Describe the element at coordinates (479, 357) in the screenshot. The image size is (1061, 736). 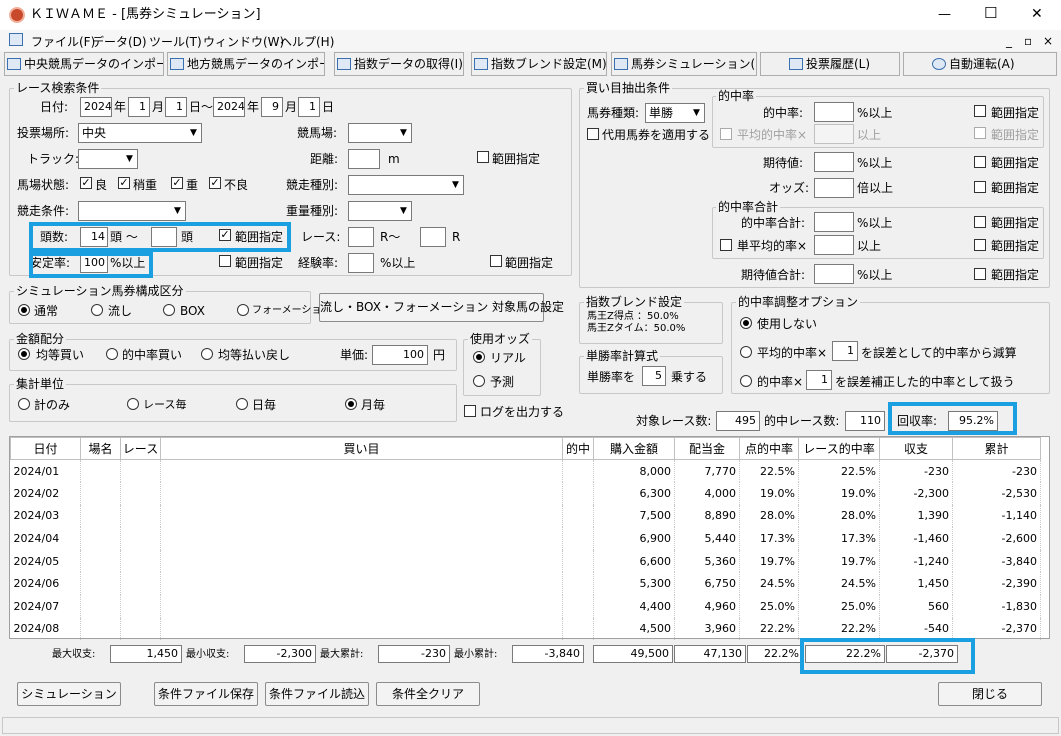
I see `odds-real-radio` at that location.